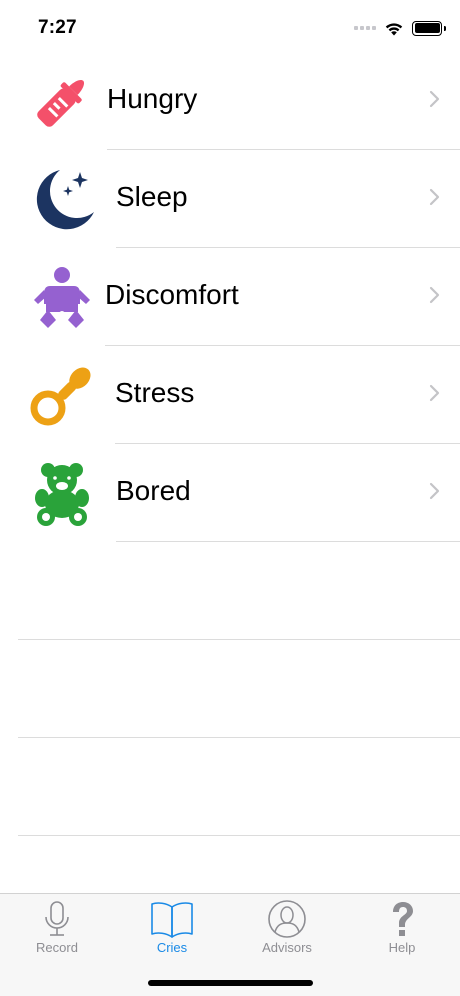 The image size is (460, 996). Describe the element at coordinates (57, 27) in the screenshot. I see `status-time: 7:27` at that location.